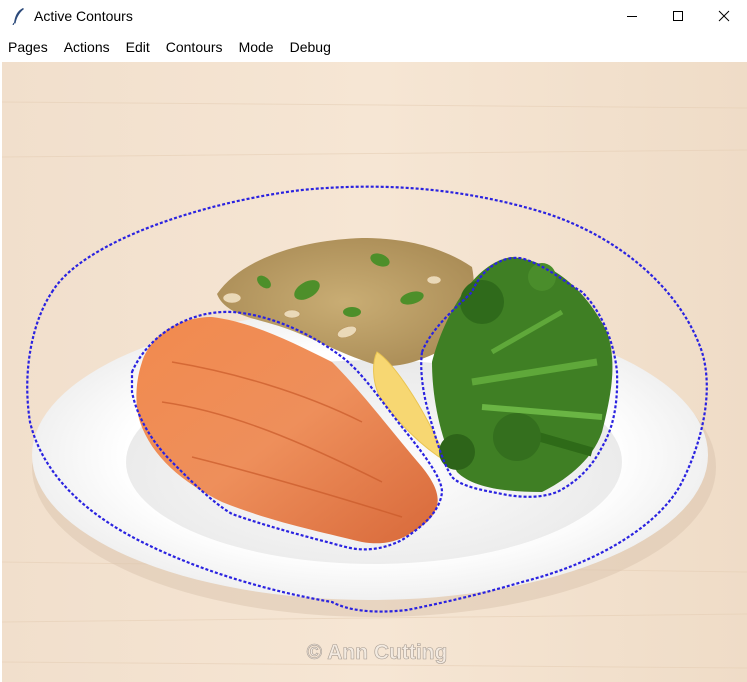 The image size is (747, 682). I want to click on menu-actions: Actions, so click(87, 47).